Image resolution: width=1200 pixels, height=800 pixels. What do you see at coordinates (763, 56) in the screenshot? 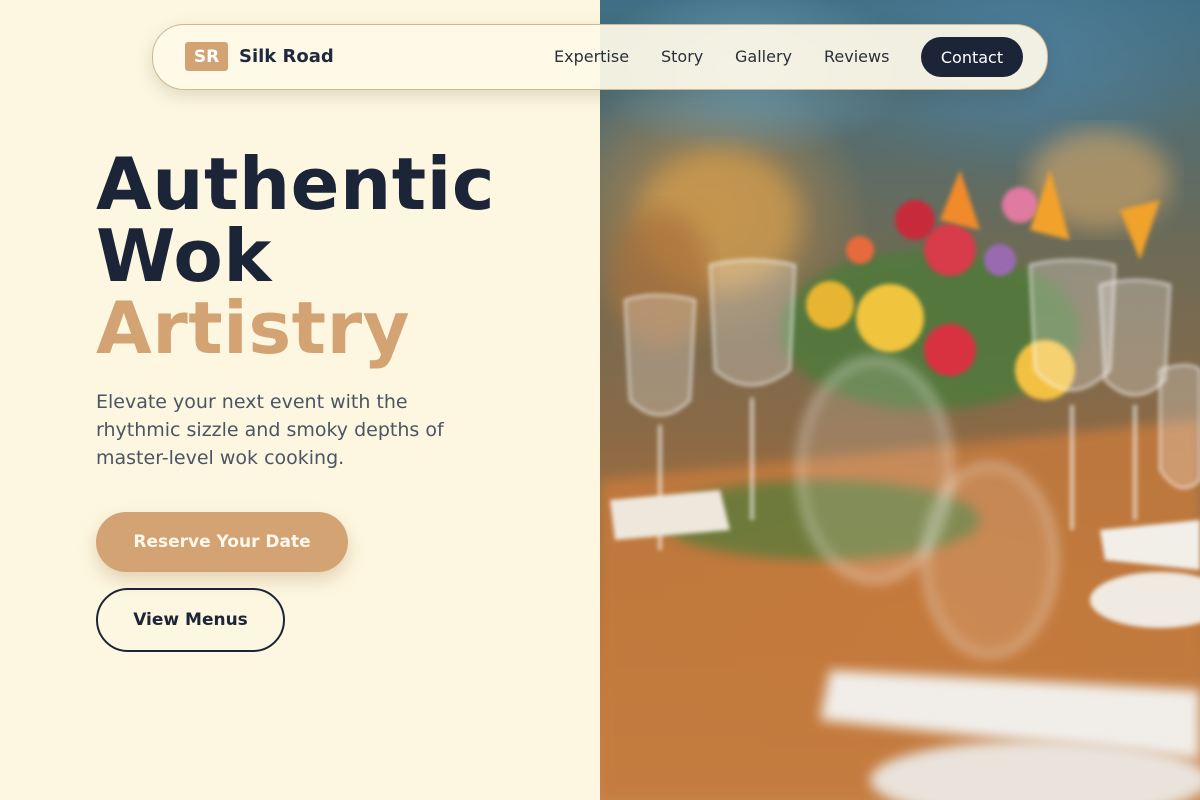
I see `nav-link-gallery: Gallery` at bounding box center [763, 56].